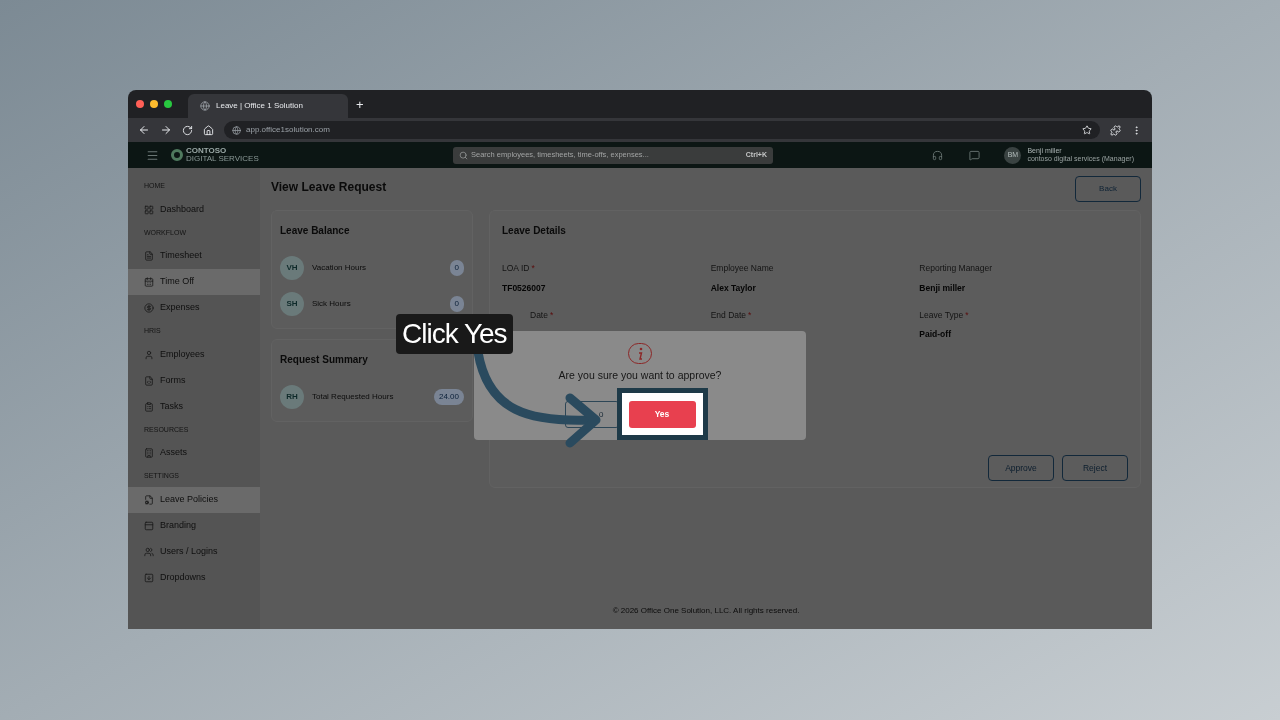  I want to click on calendar-icon, so click(149, 282).